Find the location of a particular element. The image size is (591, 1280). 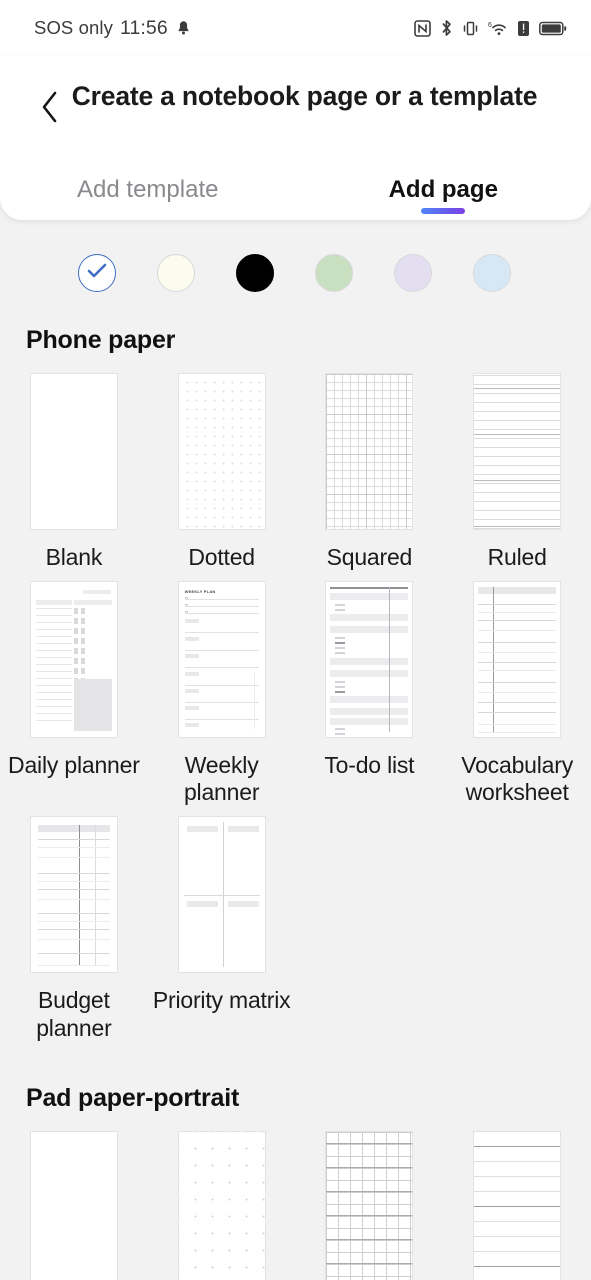

swatch-wrap-green is located at coordinates (354, 273).